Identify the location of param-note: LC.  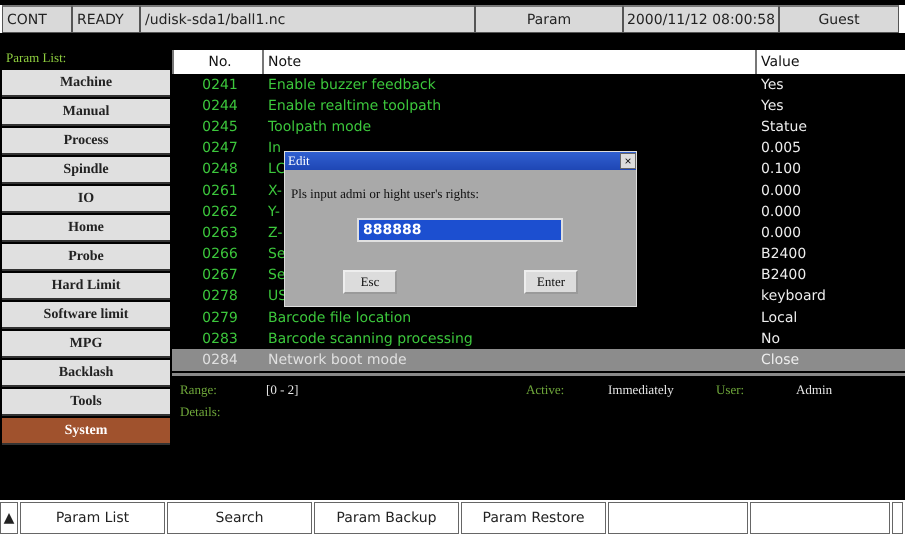
(276, 170).